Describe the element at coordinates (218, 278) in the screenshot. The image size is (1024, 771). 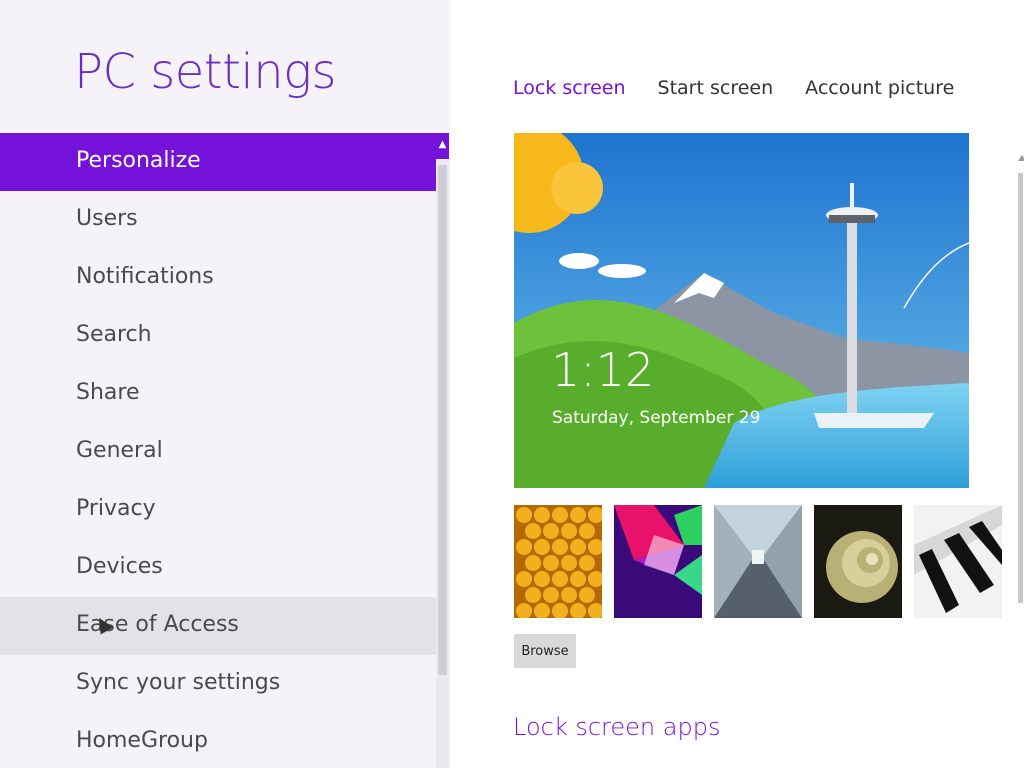
I see `nav-item-notifications: Notifications` at that location.